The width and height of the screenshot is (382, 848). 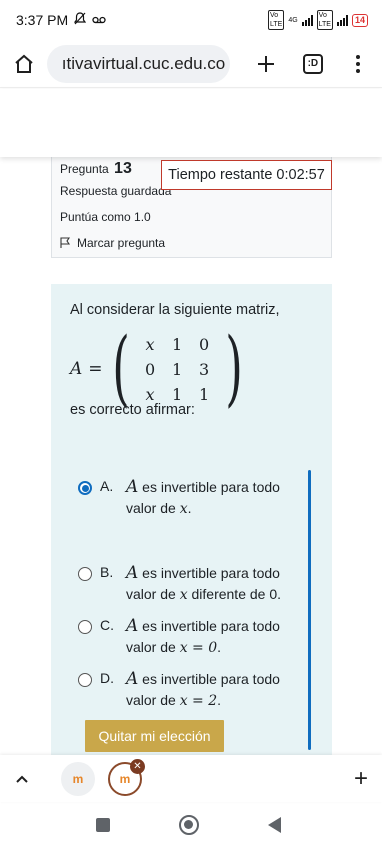 What do you see at coordinates (203, 689) in the screenshot?
I see `option-text: A es invertible para todo valor de x = 2.` at bounding box center [203, 689].